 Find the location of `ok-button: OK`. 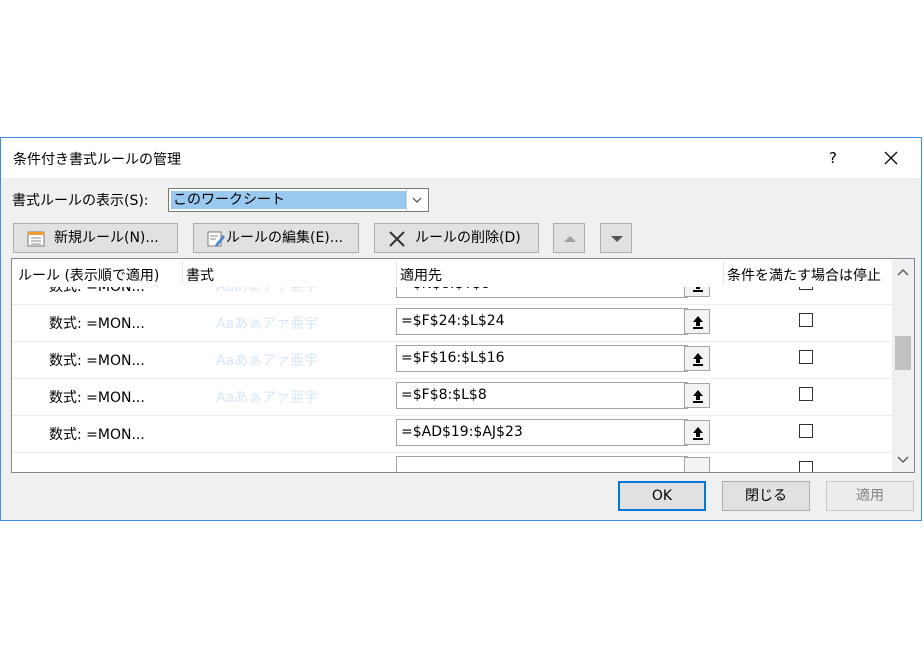

ok-button: OK is located at coordinates (662, 496).